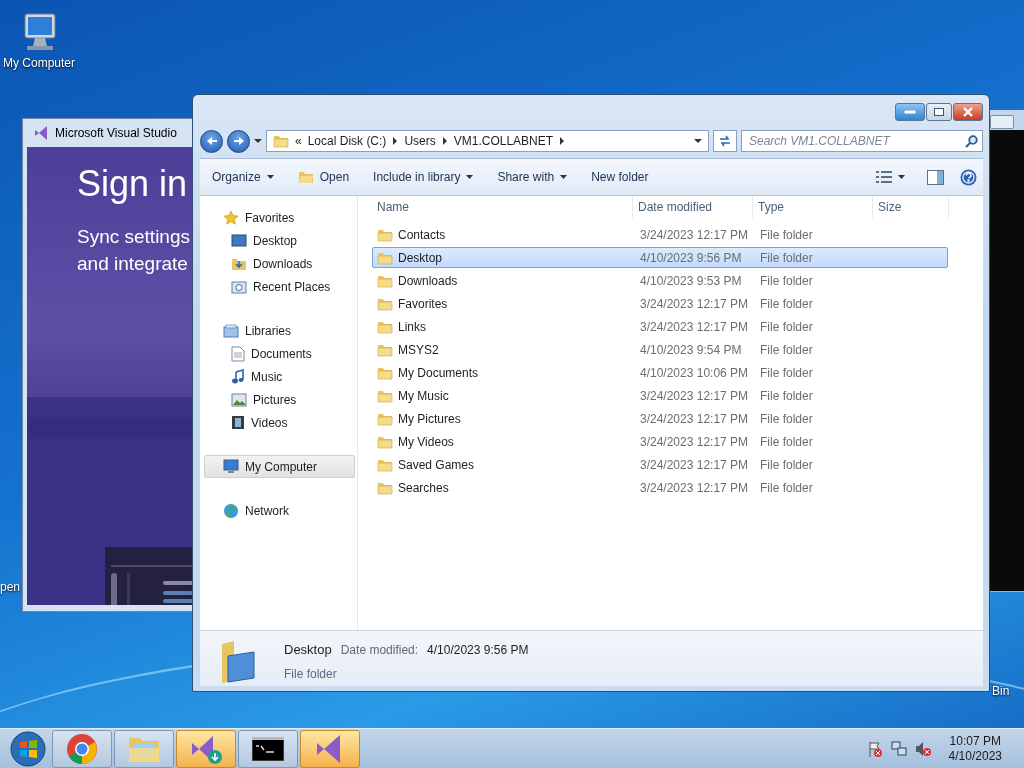 The image size is (1024, 768). I want to click on file-row: Links 3/24/2023 12:17 PM File folder, so click(660, 326).